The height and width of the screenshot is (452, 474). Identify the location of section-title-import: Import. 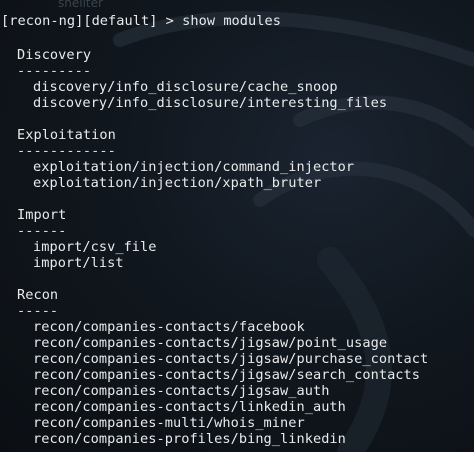
(42, 215).